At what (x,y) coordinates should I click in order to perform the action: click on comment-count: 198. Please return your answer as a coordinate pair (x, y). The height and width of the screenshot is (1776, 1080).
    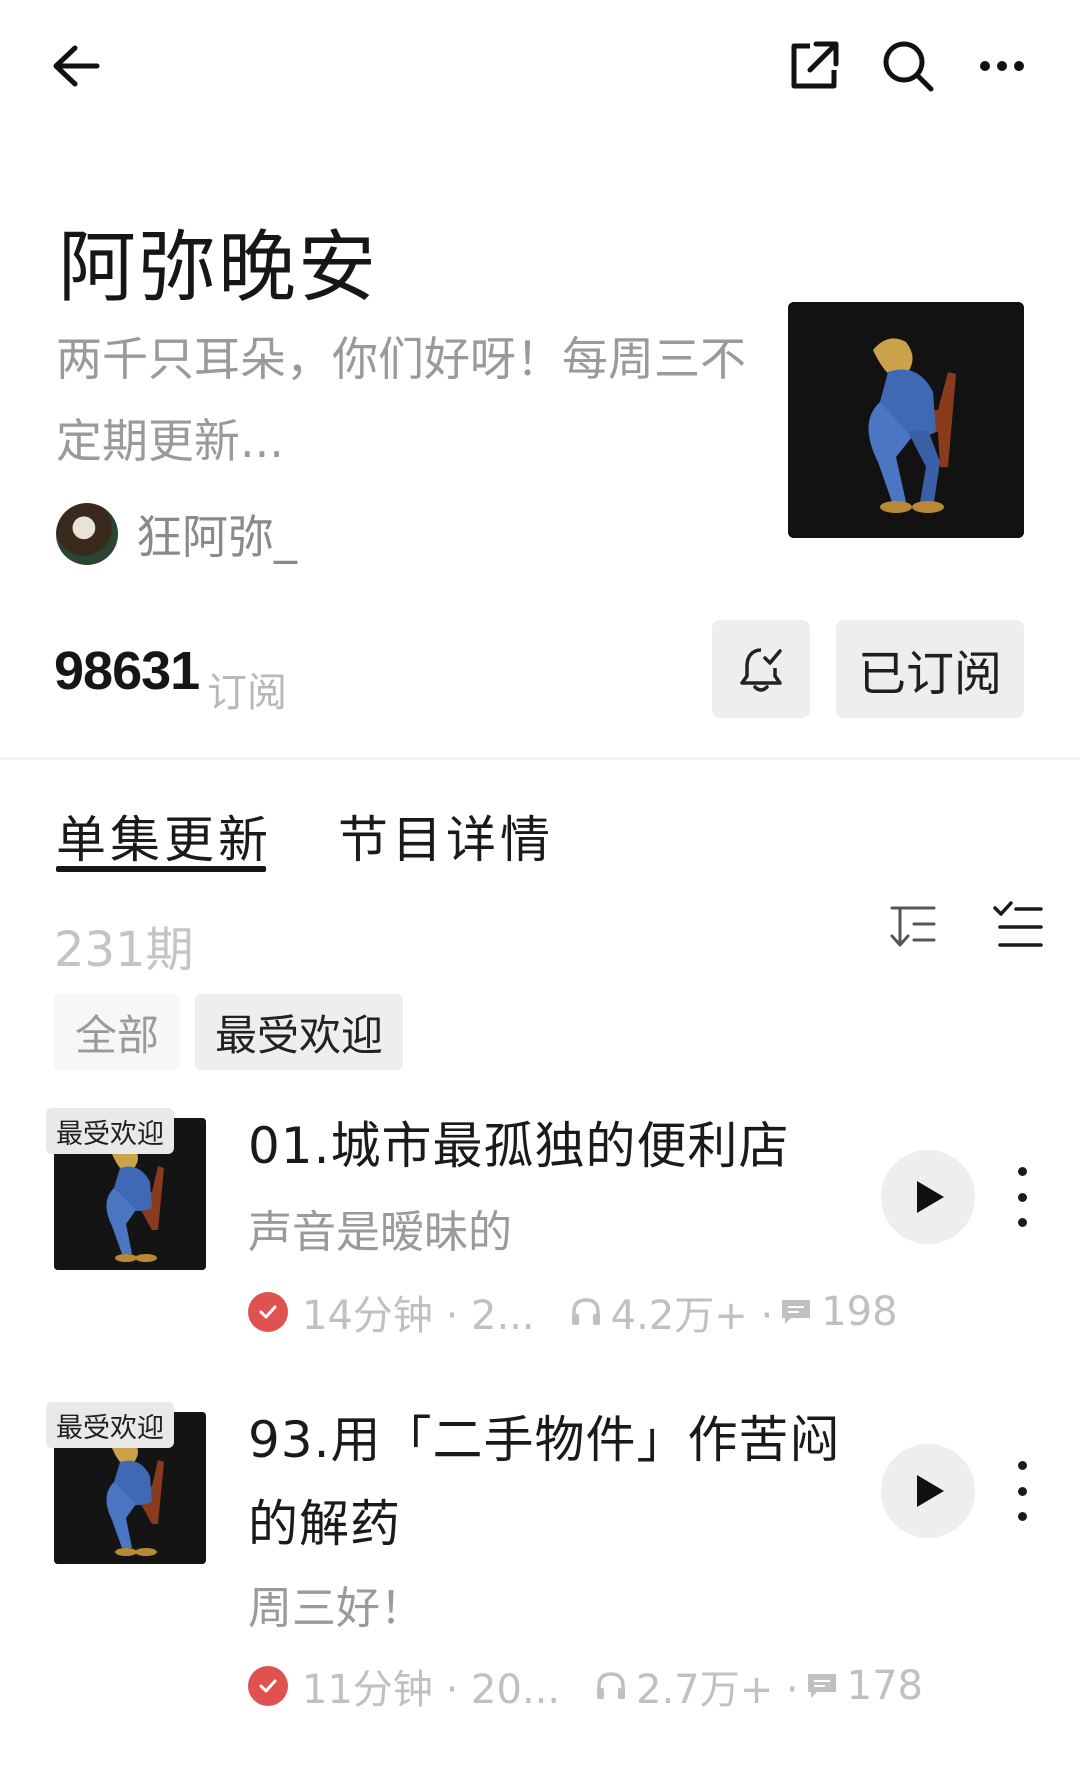
    Looking at the image, I should click on (859, 1312).